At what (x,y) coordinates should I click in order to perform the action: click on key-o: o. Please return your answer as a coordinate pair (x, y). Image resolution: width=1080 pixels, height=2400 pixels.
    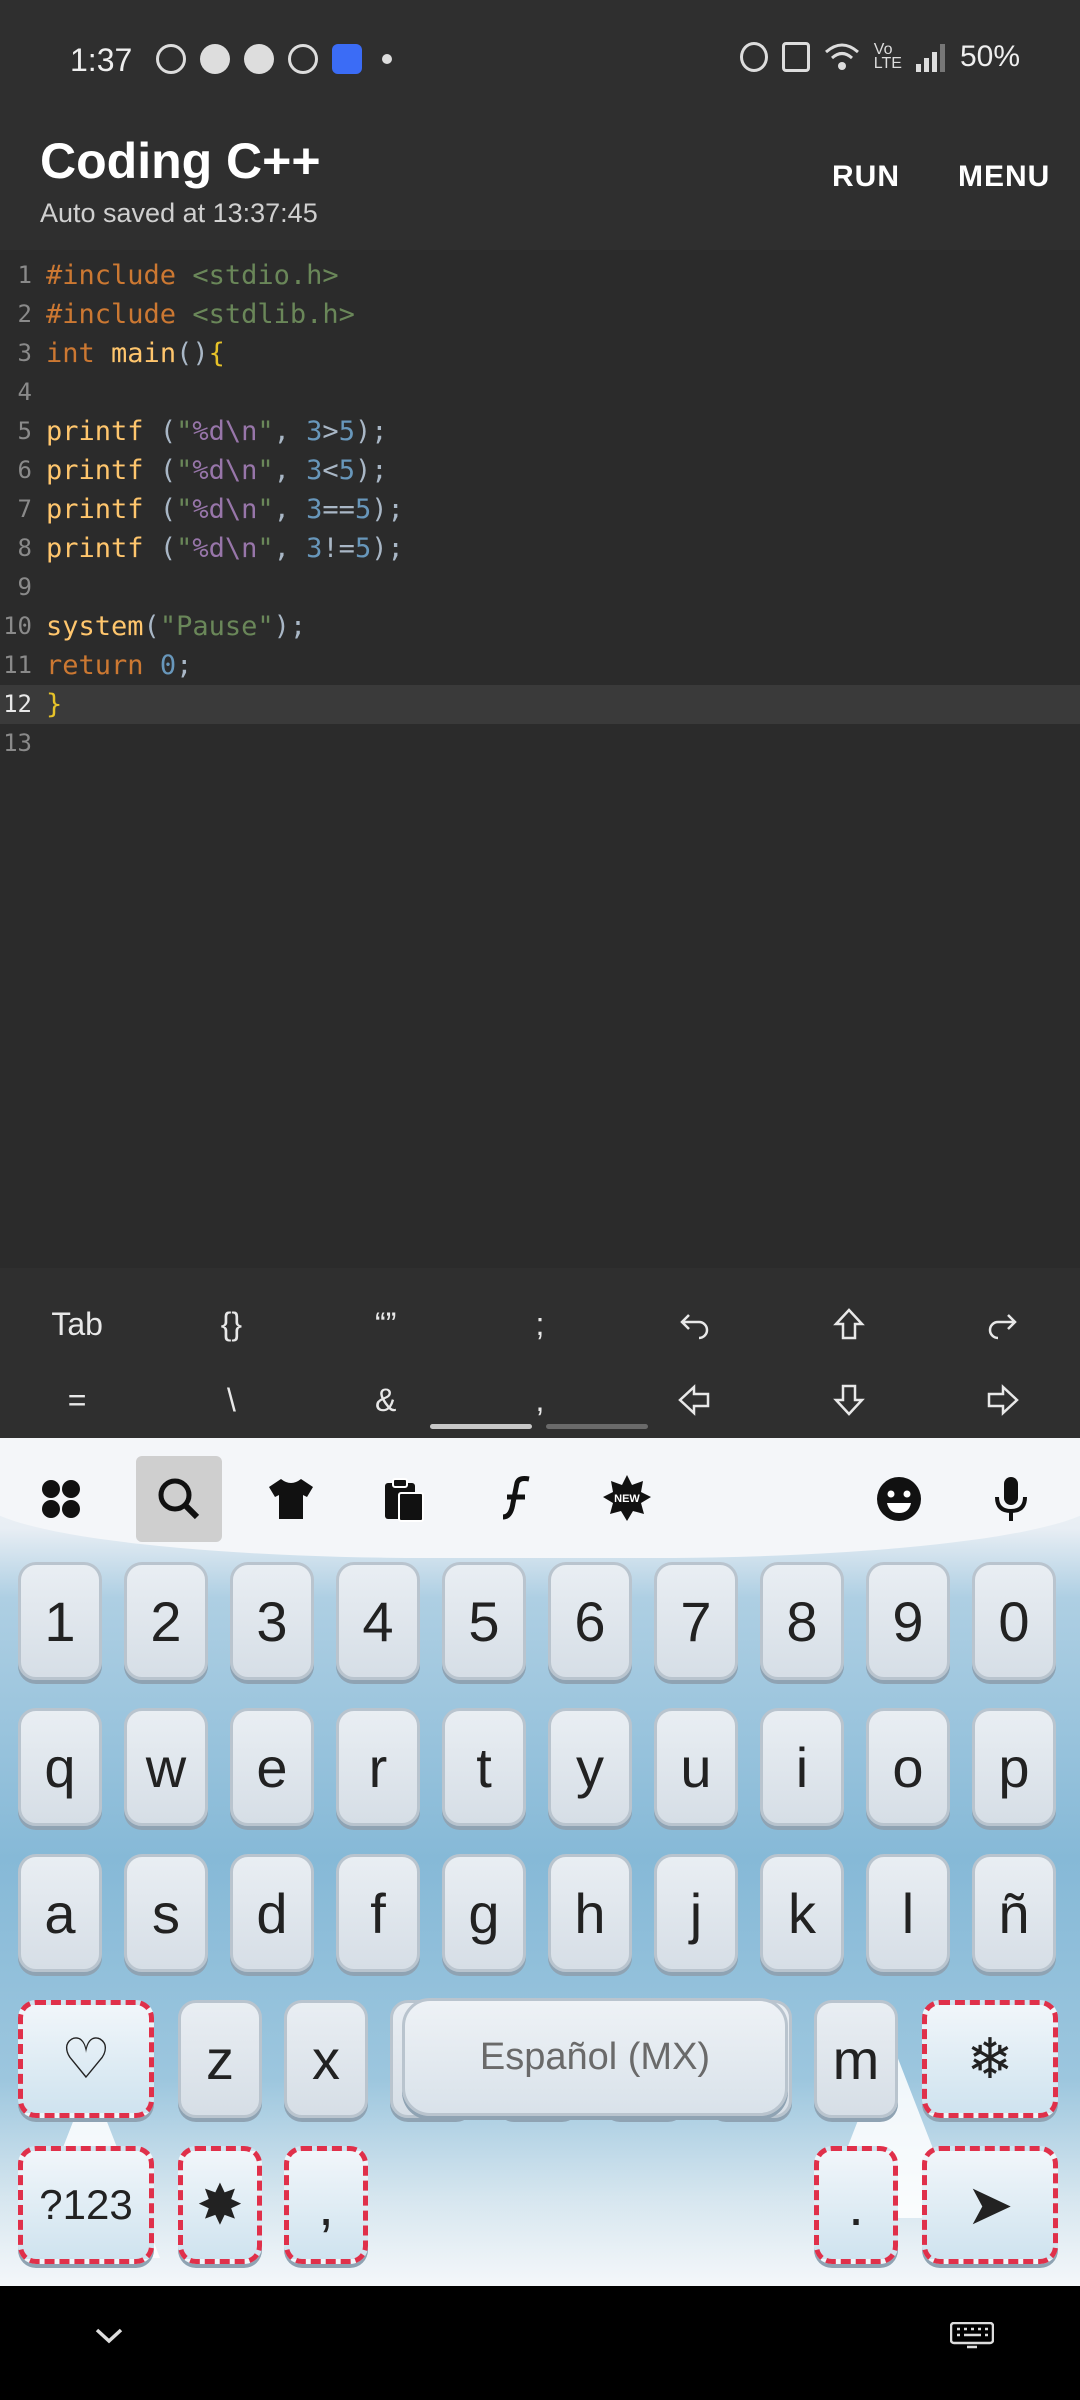
    Looking at the image, I should click on (908, 1767).